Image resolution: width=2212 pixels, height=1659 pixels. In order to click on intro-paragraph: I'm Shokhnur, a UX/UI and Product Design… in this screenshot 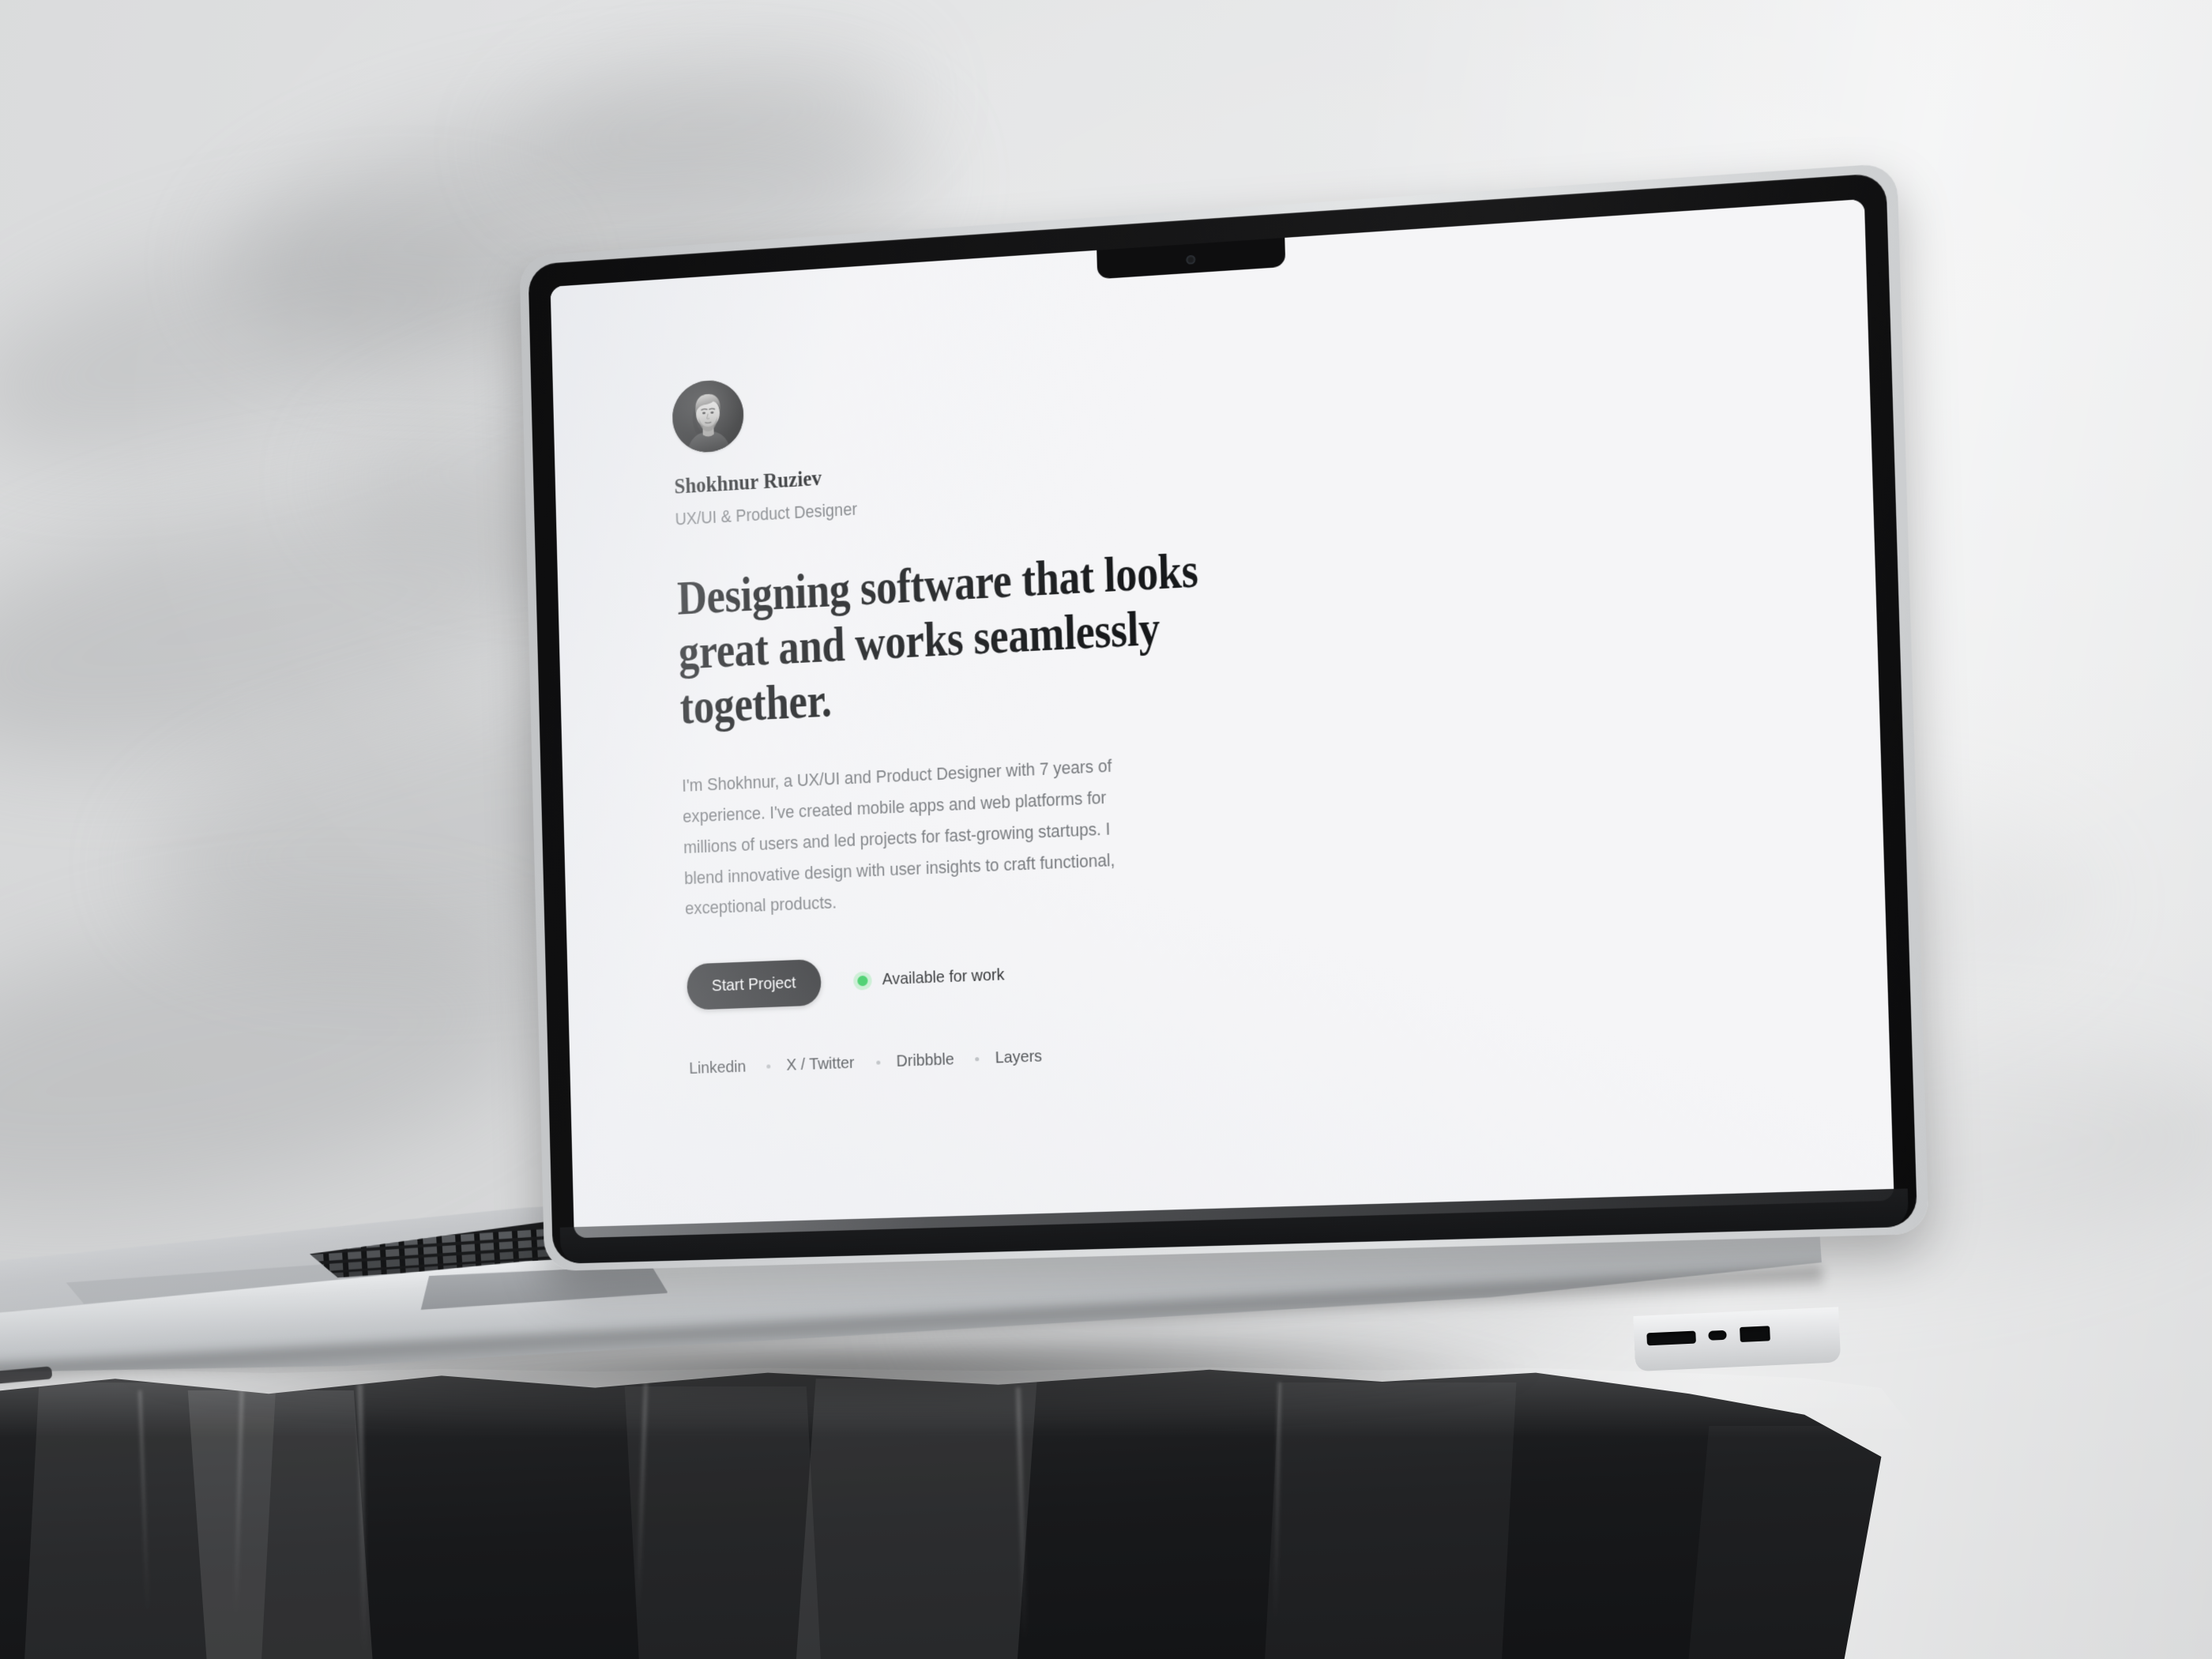, I will do `click(898, 837)`.